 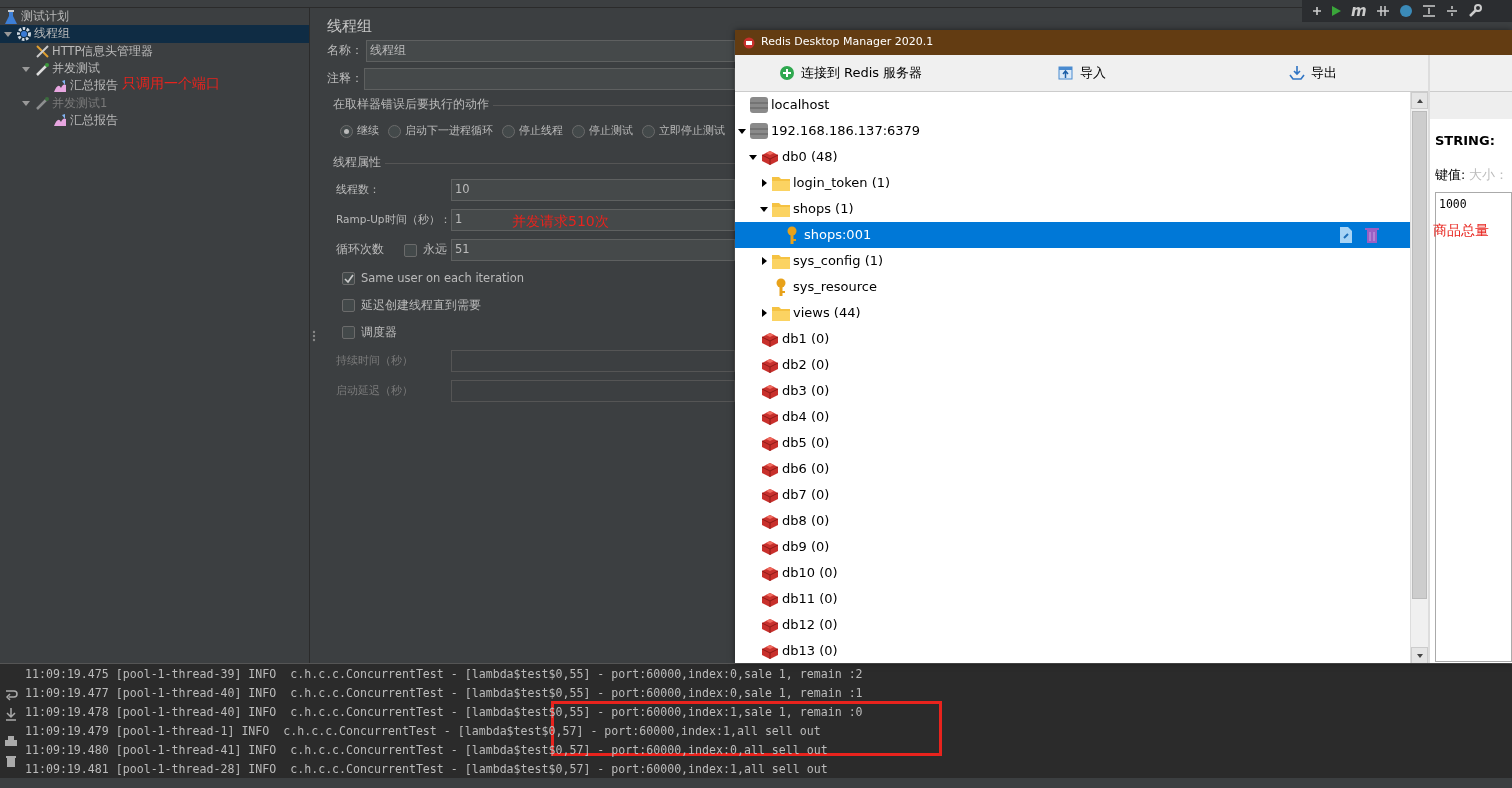 What do you see at coordinates (1451, 11) in the screenshot?
I see `distribute-icon` at bounding box center [1451, 11].